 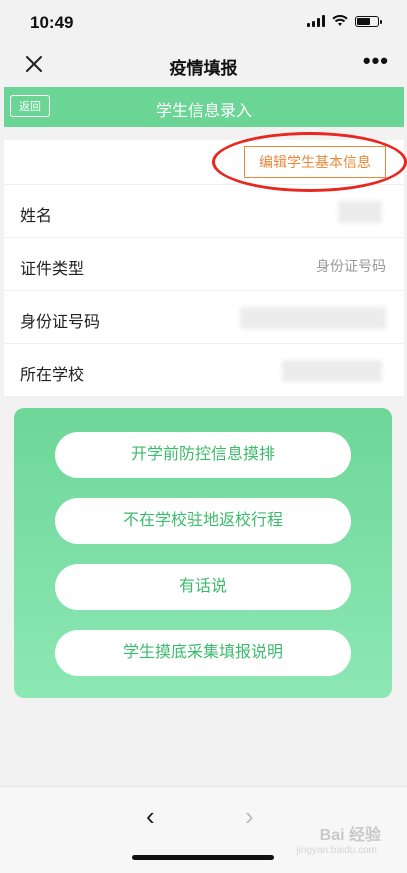 What do you see at coordinates (204, 370) in the screenshot?
I see `field-row-school: 所在学校` at bounding box center [204, 370].